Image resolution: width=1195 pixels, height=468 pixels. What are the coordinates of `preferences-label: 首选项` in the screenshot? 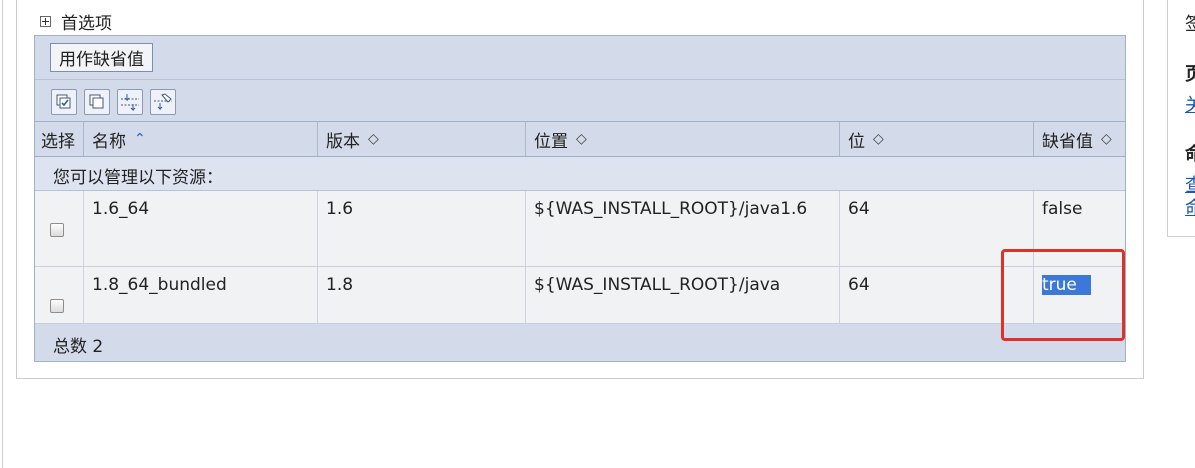 It's located at (86, 21).